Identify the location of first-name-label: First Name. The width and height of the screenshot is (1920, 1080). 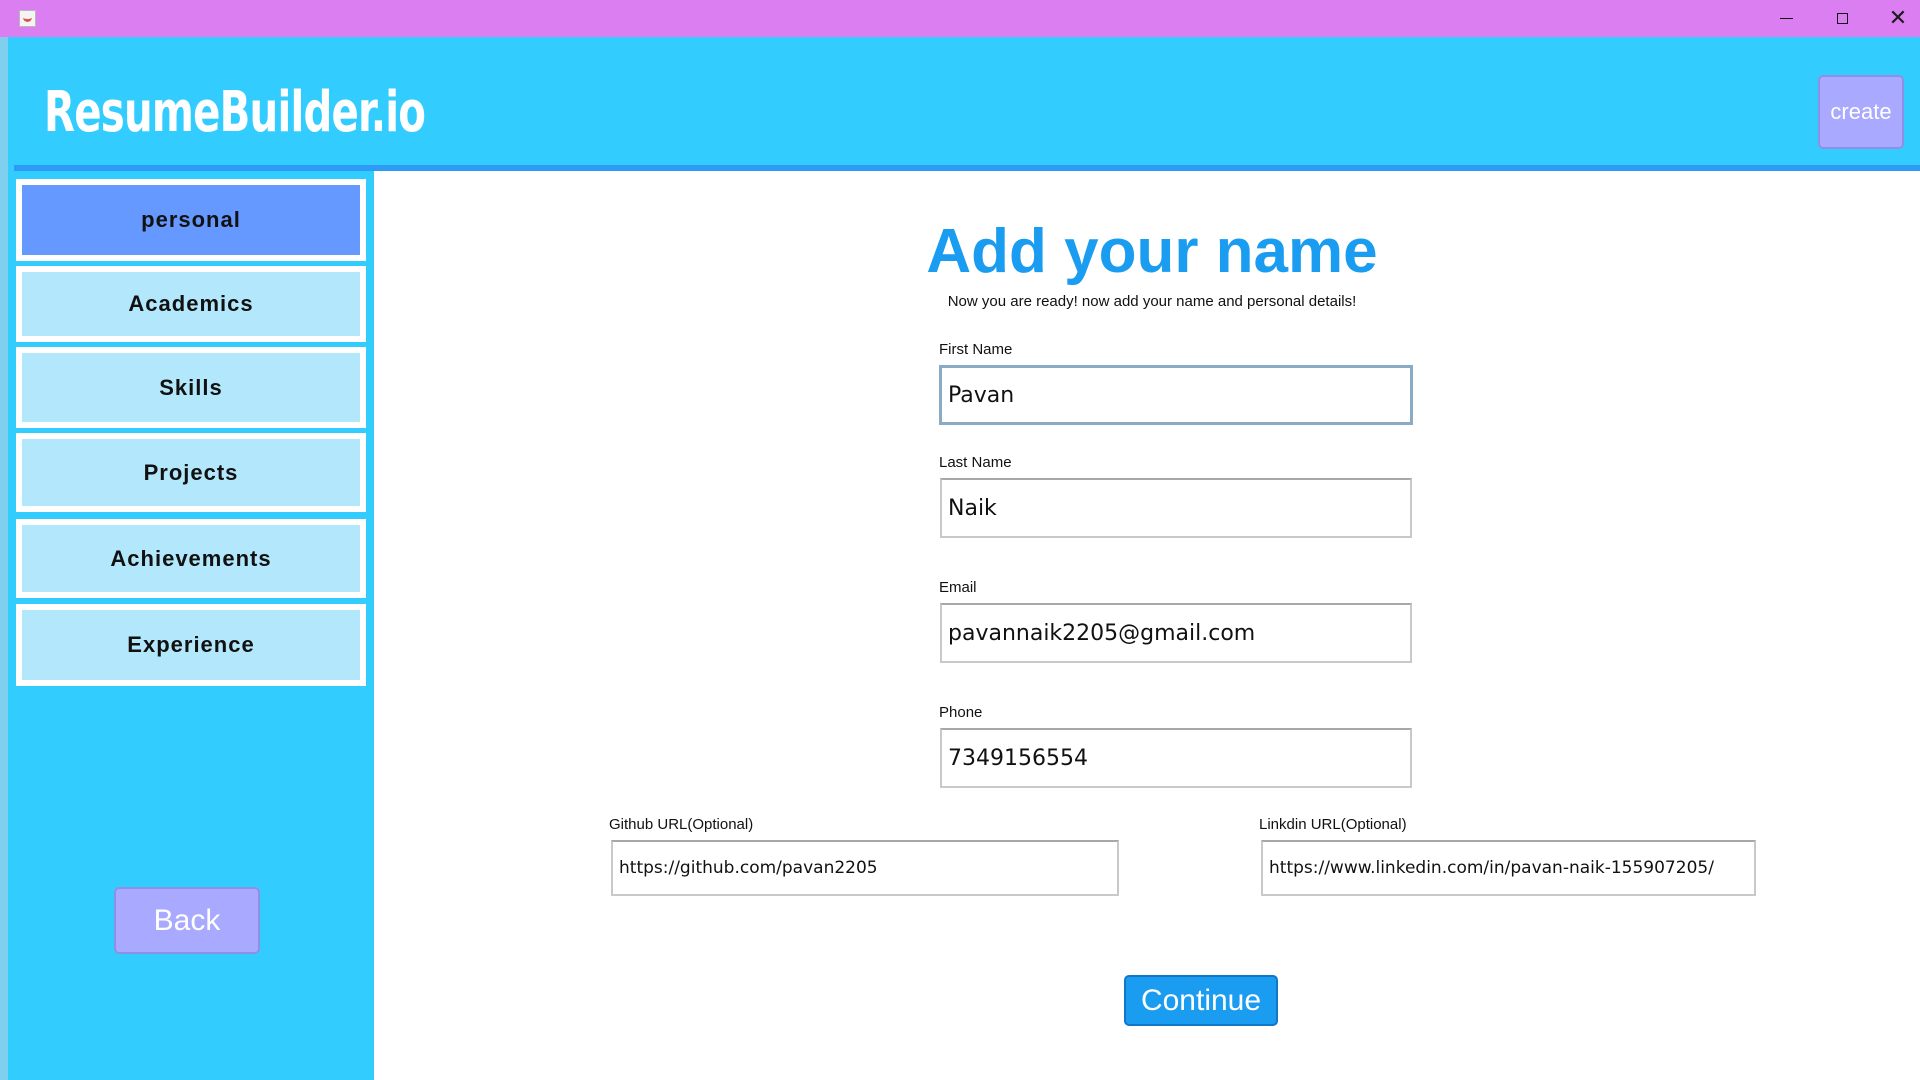
(976, 349).